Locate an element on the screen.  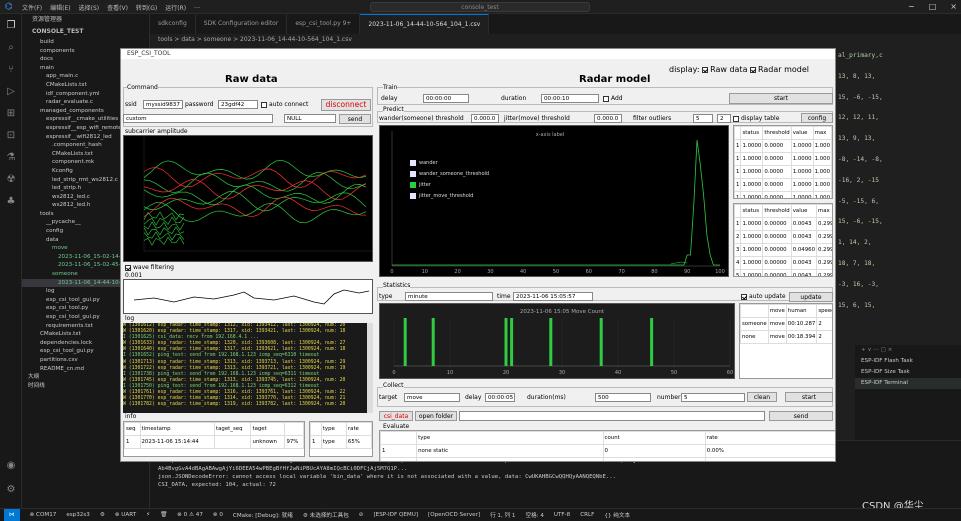
espressif-icon: ☢ is located at coordinates (11, 179).